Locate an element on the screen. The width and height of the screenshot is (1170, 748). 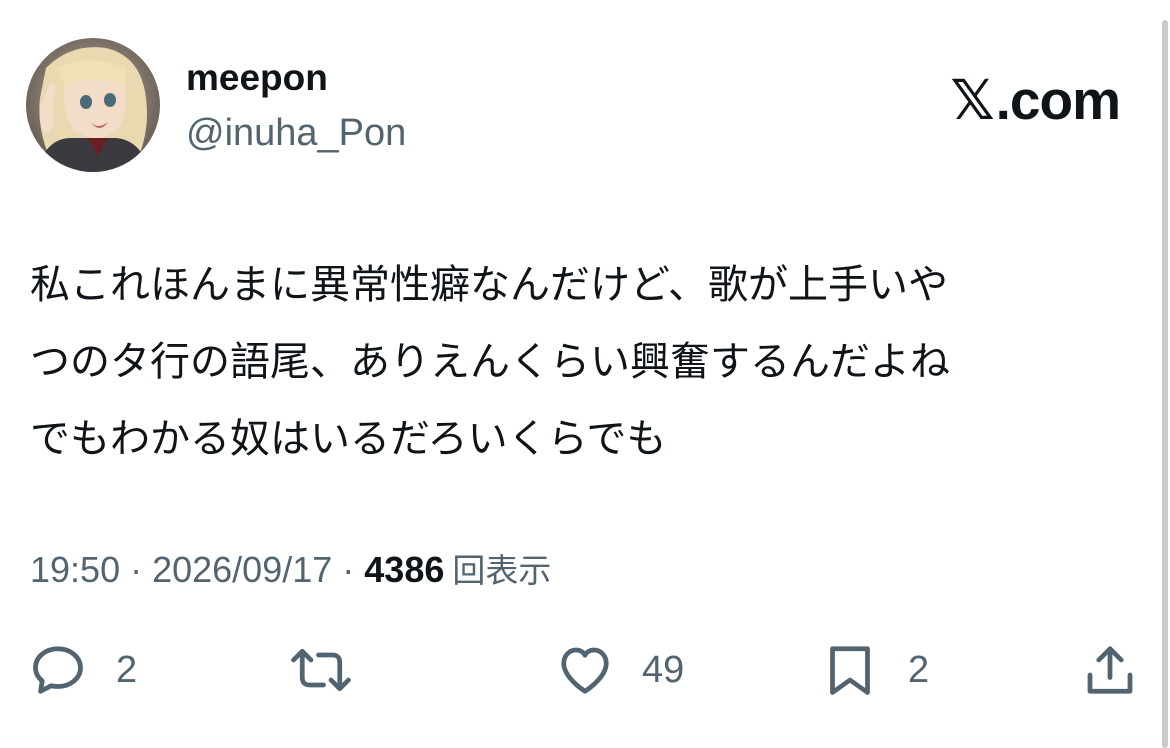
avatar is located at coordinates (93, 105).